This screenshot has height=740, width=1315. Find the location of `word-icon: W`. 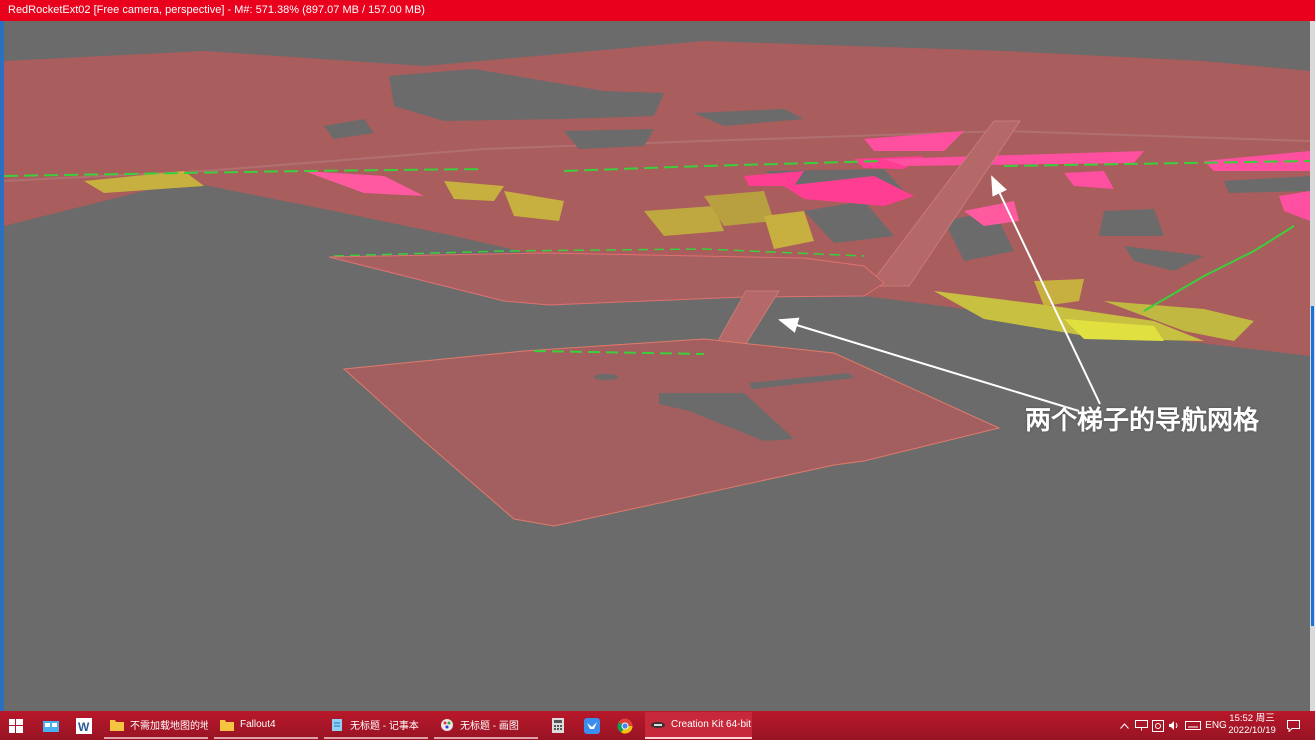

word-icon: W is located at coordinates (84, 725).